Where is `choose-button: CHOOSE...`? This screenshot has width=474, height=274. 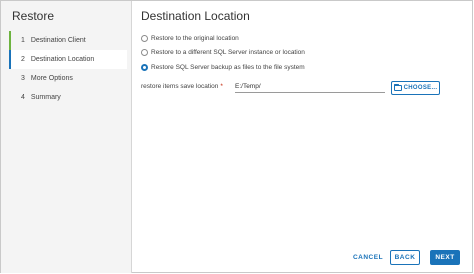 choose-button: CHOOSE... is located at coordinates (415, 88).